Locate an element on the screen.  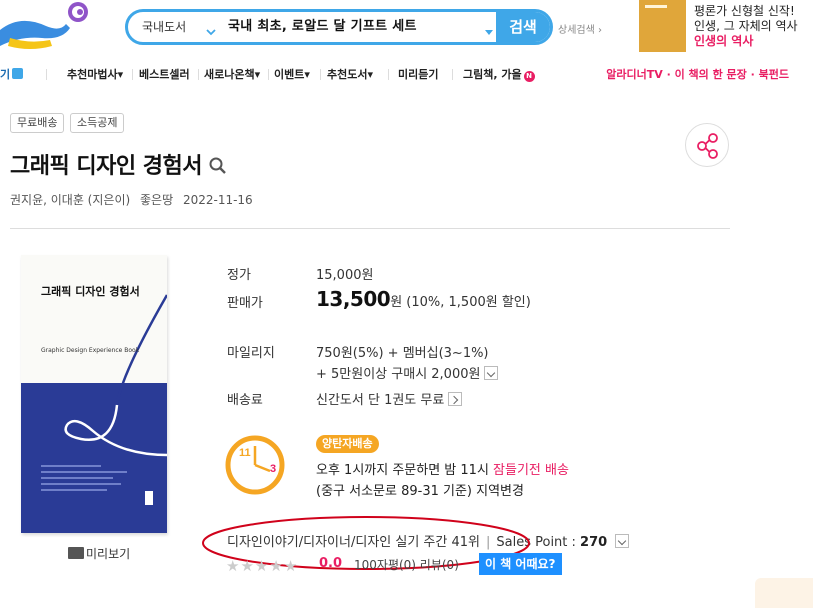
nav-item-events: 이벤트▾ is located at coordinates (292, 74).